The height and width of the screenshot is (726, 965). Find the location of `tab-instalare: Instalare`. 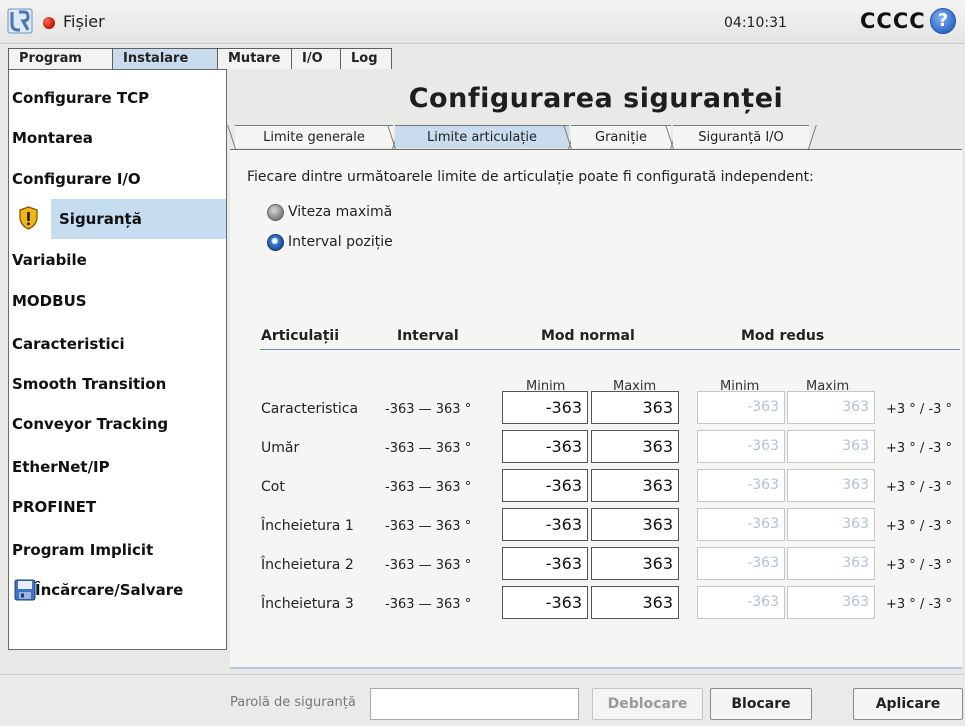

tab-instalare: Instalare is located at coordinates (165, 59).